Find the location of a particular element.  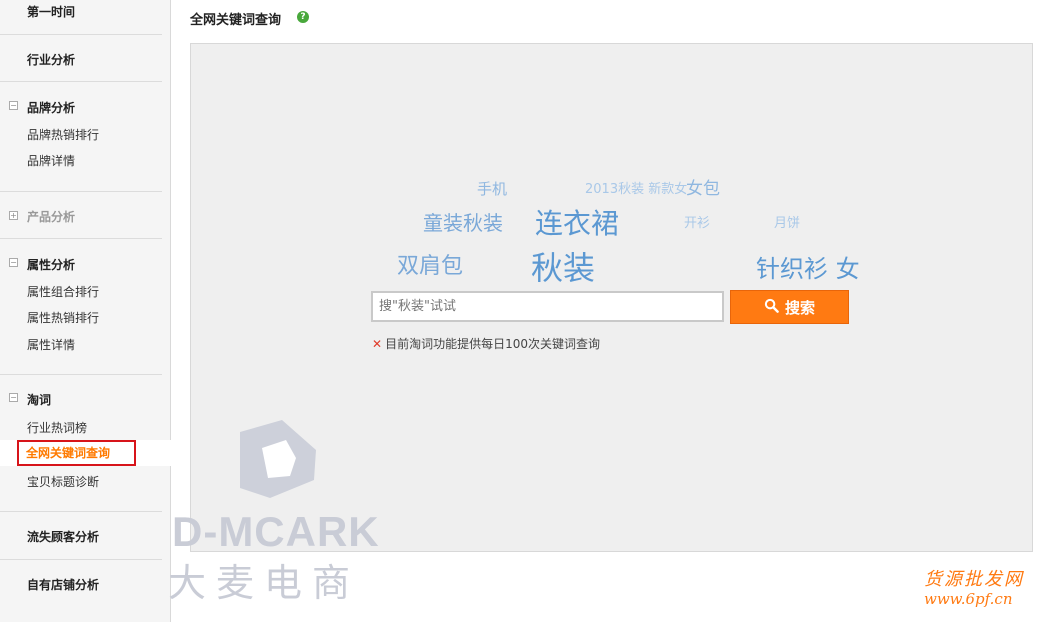

sidebar-item-brand-ranking: 品牌热销排行 is located at coordinates (63, 134).